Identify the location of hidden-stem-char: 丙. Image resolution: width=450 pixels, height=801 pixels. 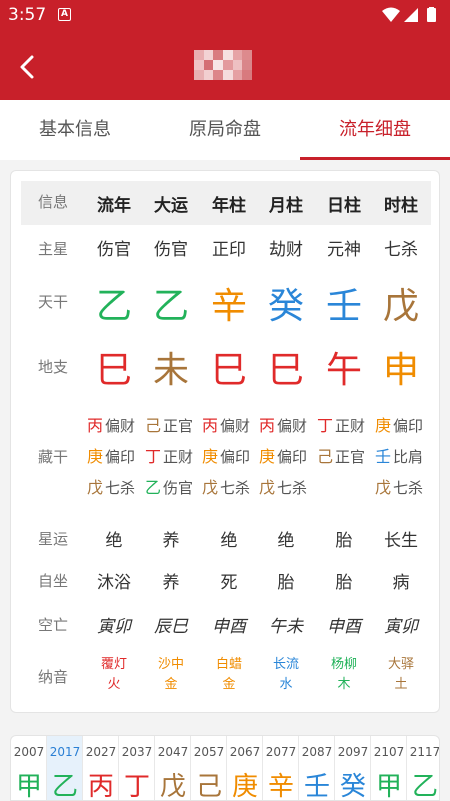
(95, 425).